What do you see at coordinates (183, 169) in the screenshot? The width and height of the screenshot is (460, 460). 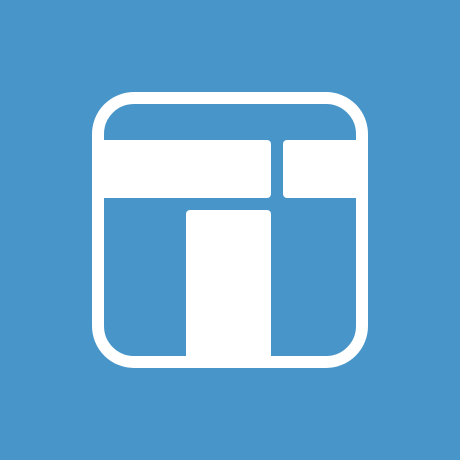 I see `logo-top-left-block` at bounding box center [183, 169].